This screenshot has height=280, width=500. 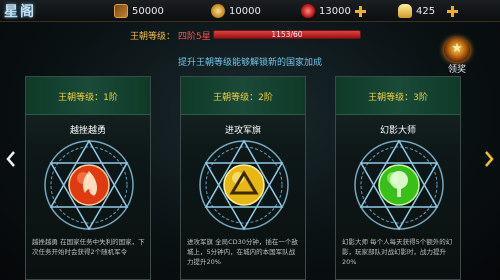 What do you see at coordinates (360, 11) in the screenshot?
I see `add-ruby-button` at bounding box center [360, 11].